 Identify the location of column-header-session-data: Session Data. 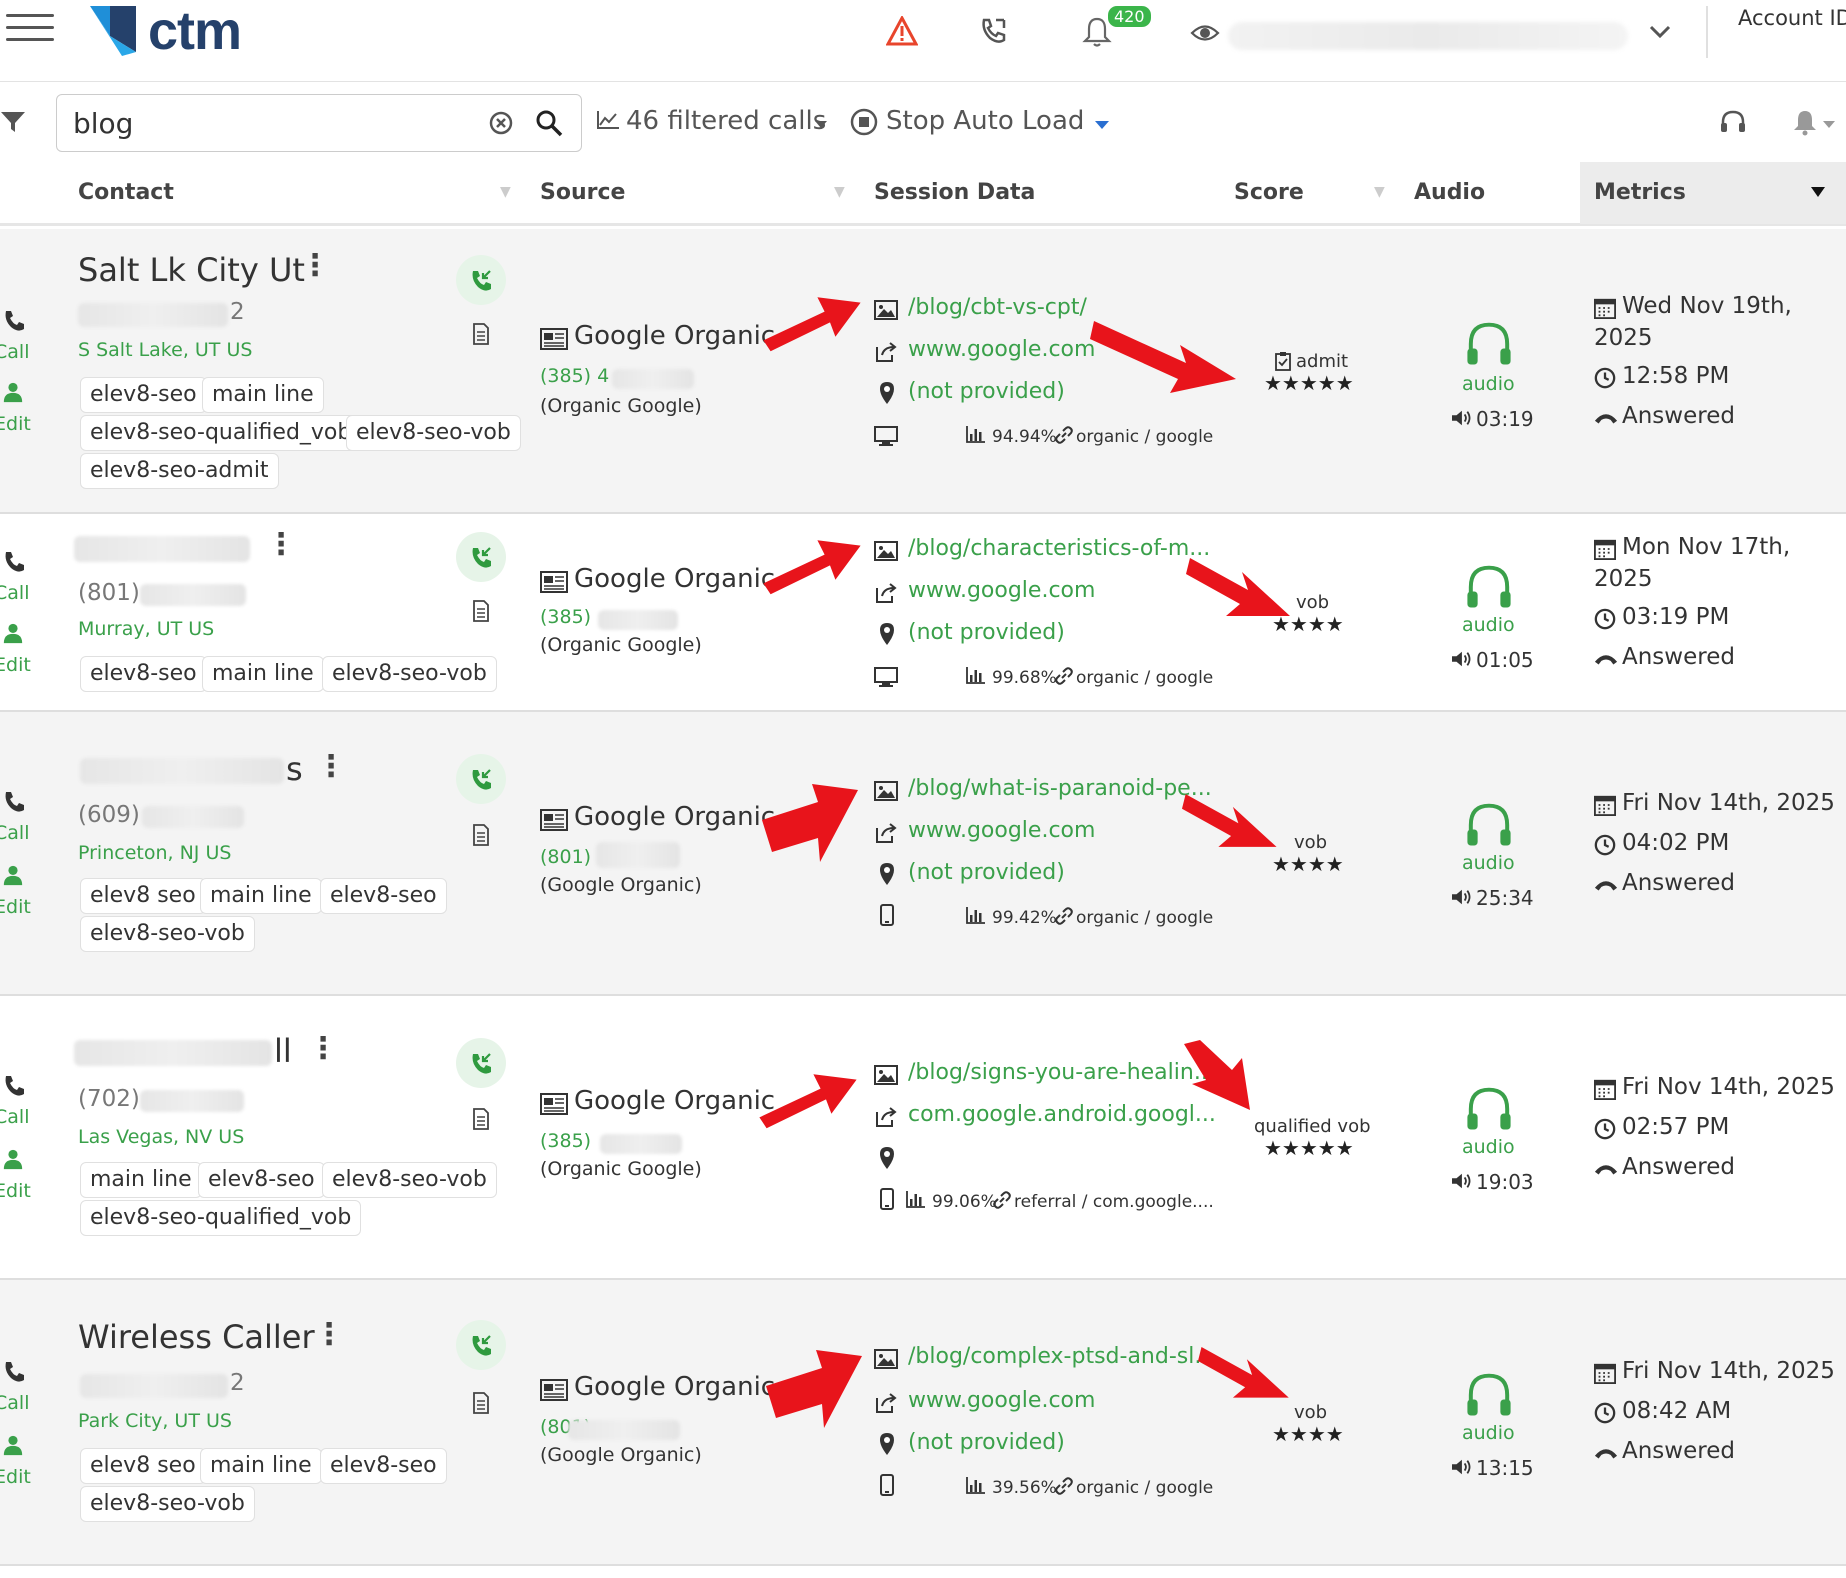
(954, 192).